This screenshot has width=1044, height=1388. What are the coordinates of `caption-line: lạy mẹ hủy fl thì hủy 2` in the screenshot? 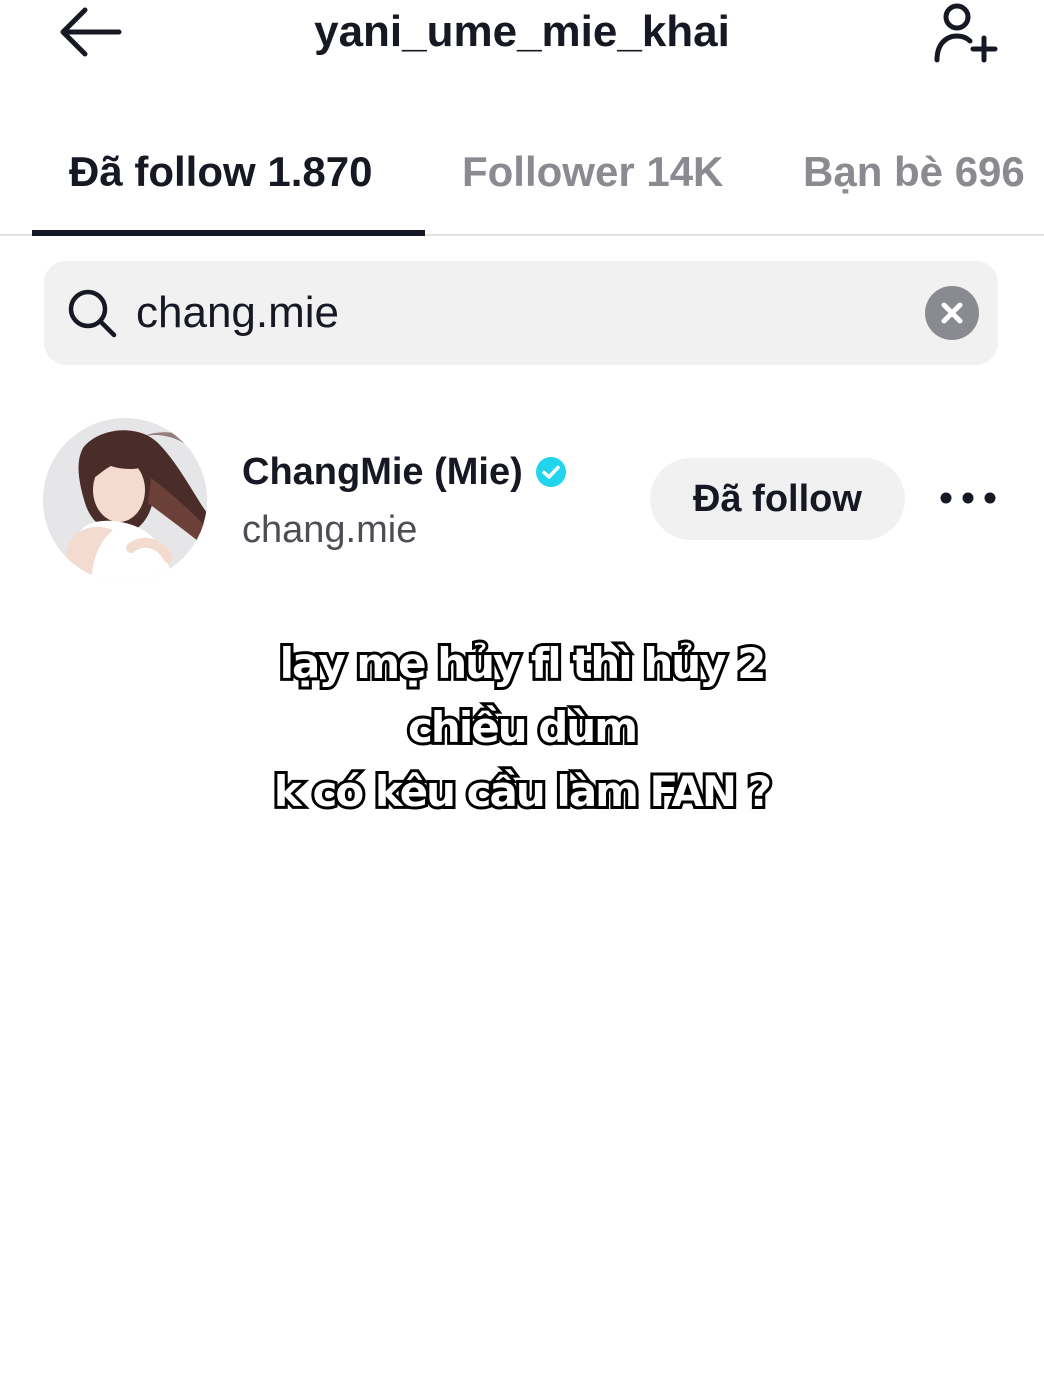 It's located at (523, 663).